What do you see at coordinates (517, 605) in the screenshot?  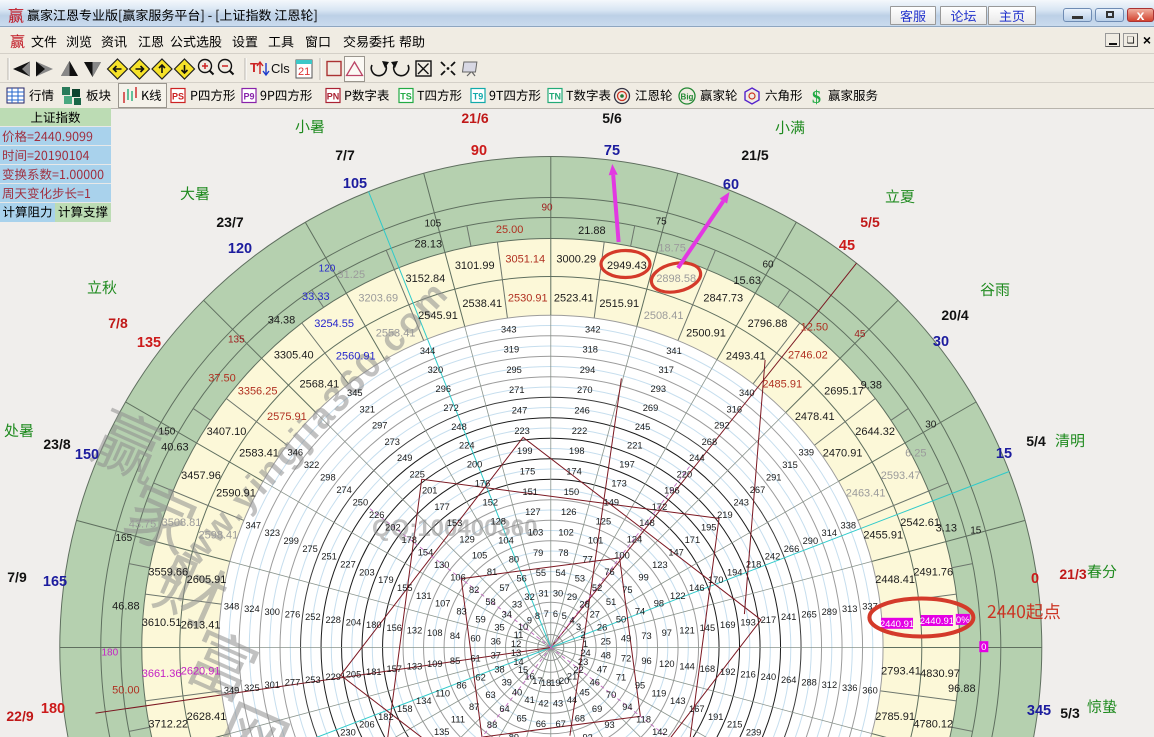 I see `svg-text: 33` at bounding box center [517, 605].